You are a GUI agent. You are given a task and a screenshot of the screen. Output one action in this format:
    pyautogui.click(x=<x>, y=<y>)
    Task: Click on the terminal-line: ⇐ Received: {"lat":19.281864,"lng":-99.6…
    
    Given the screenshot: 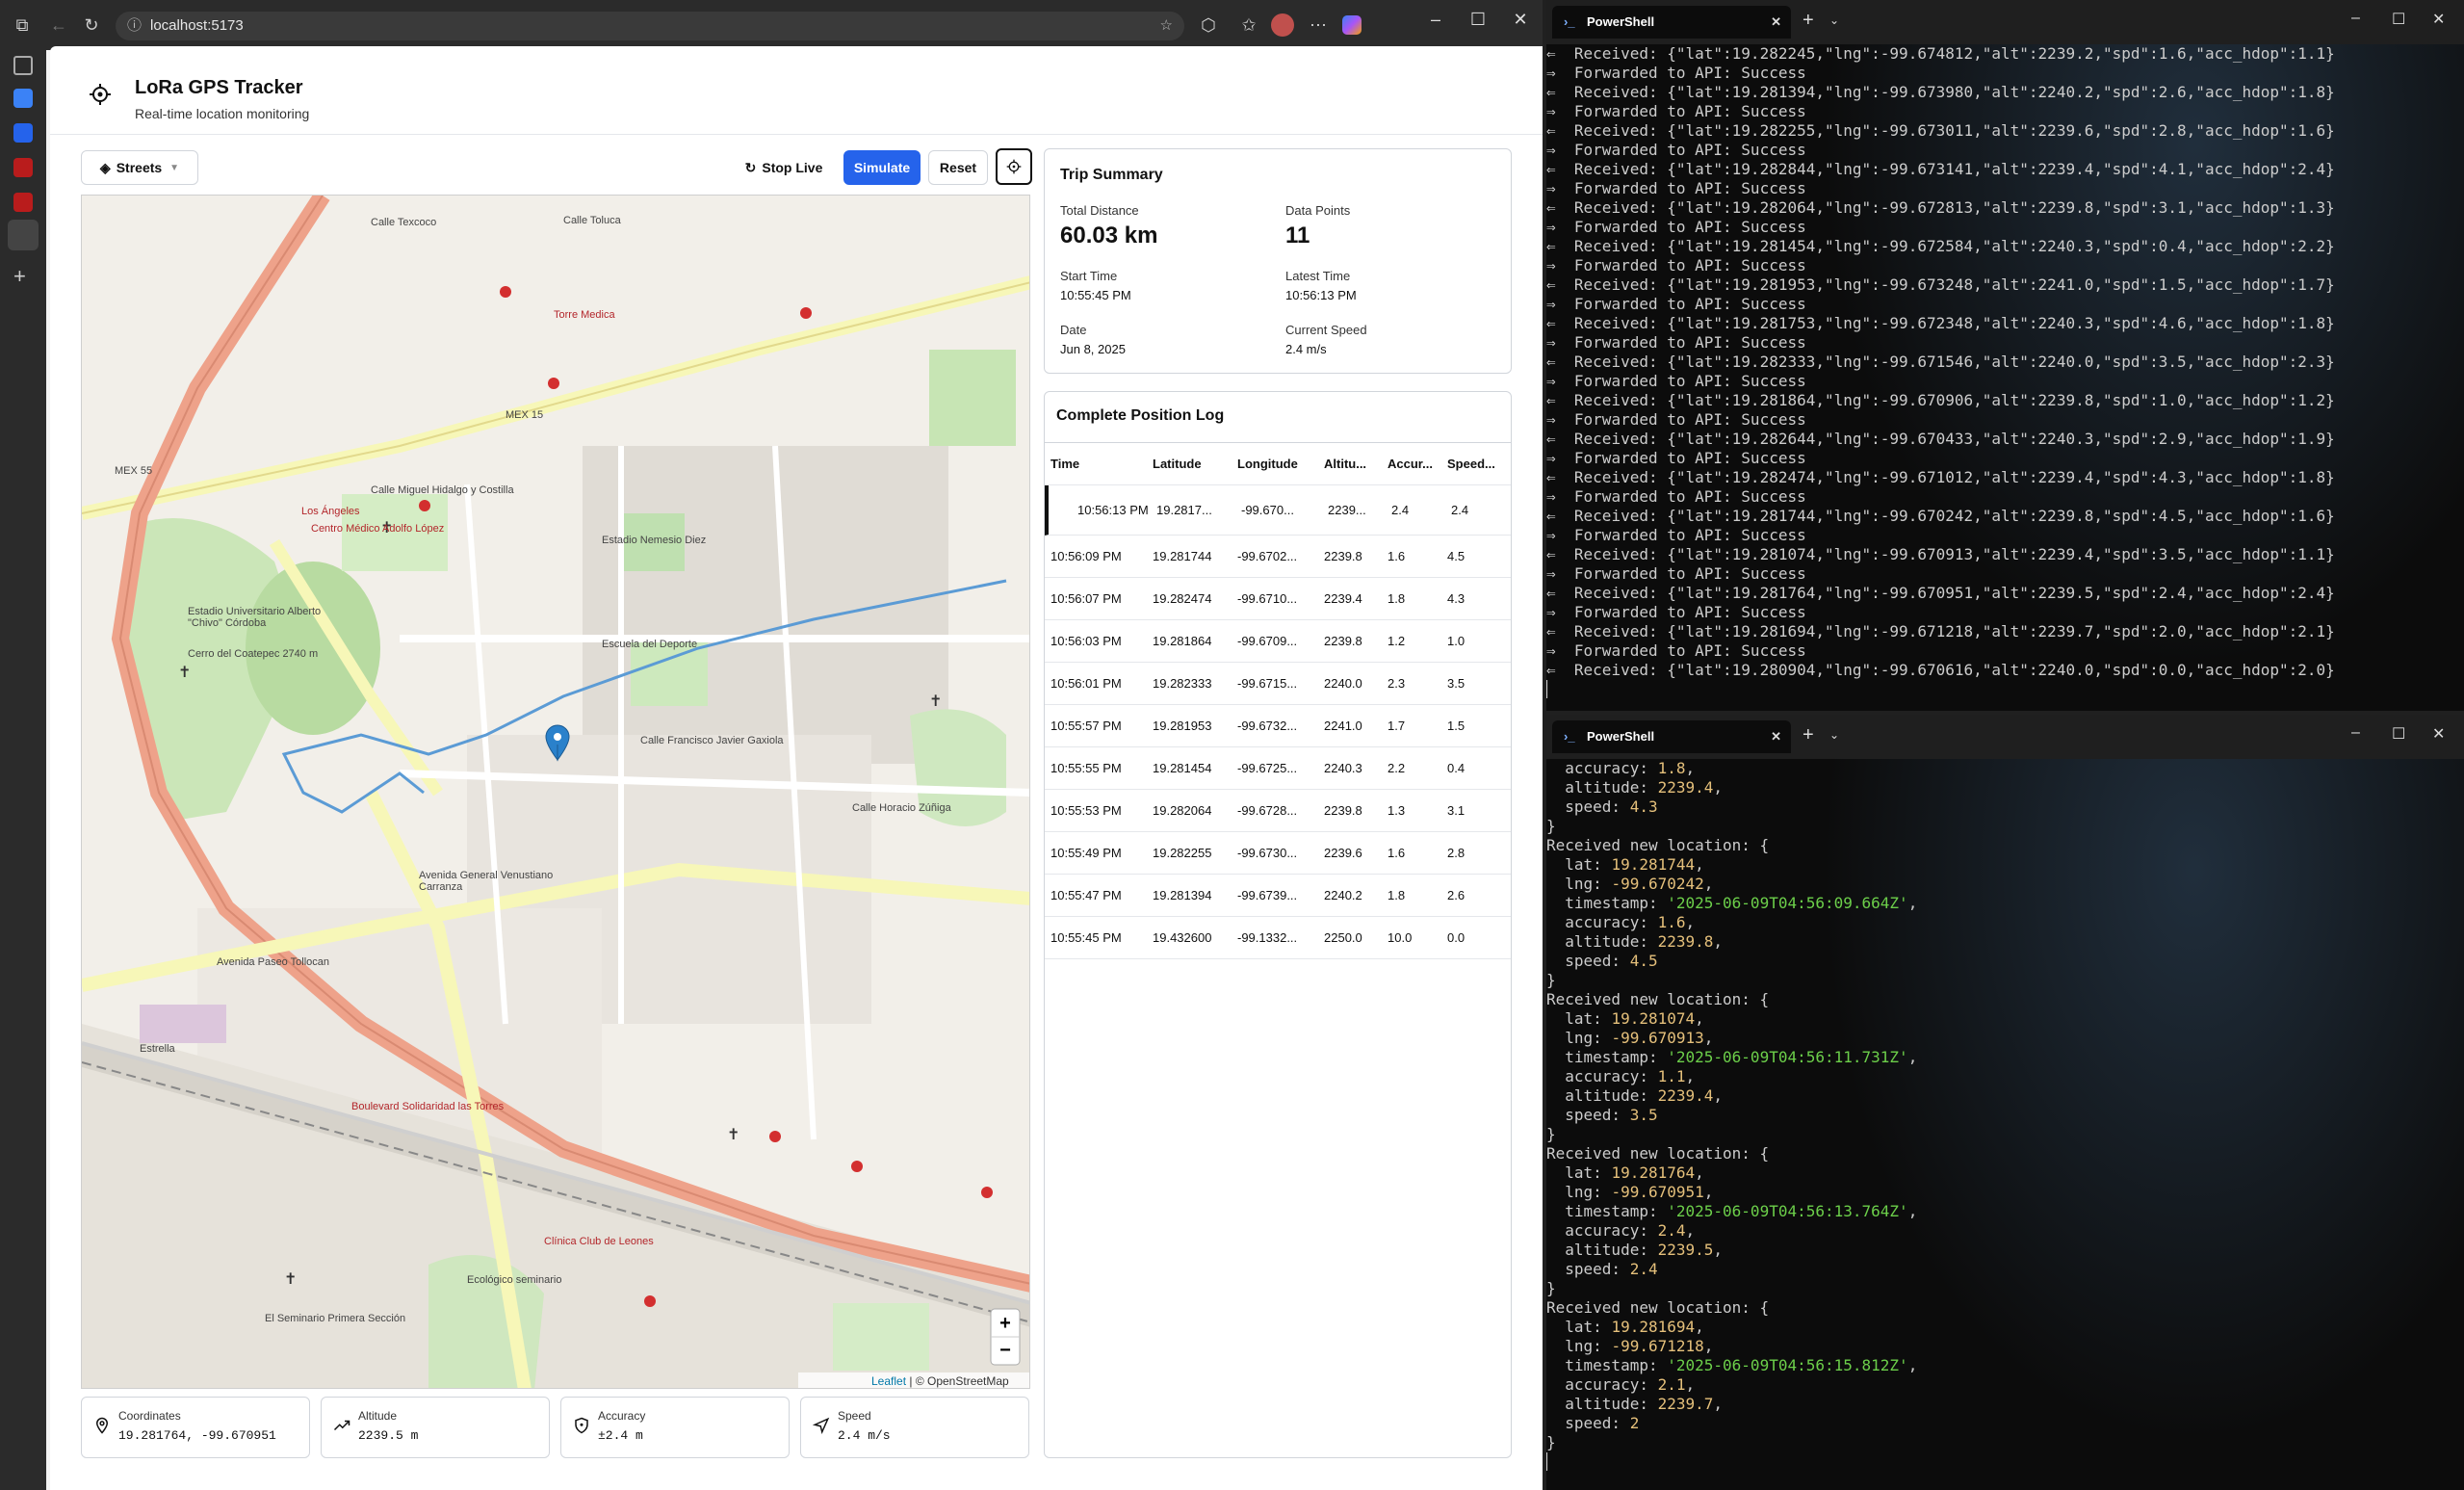 What is the action you would take?
    pyautogui.click(x=2005, y=401)
    